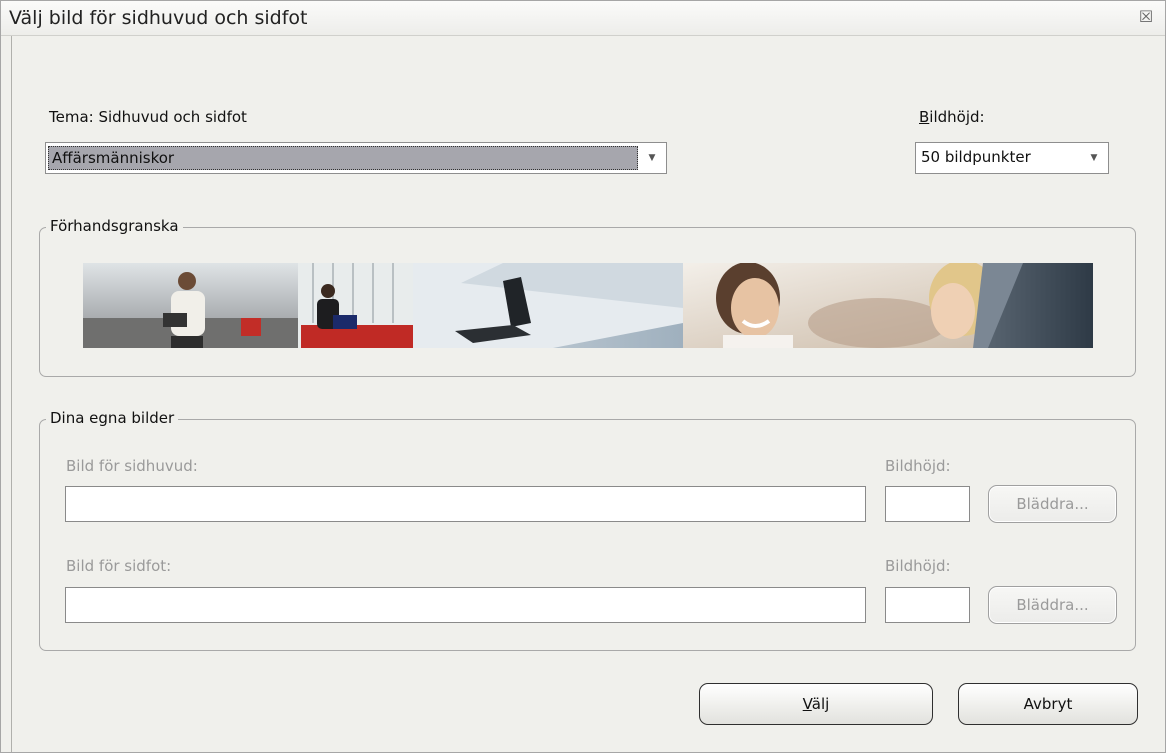 The width and height of the screenshot is (1166, 753). I want to click on preview-legend: Förhandsgranska, so click(114, 226).